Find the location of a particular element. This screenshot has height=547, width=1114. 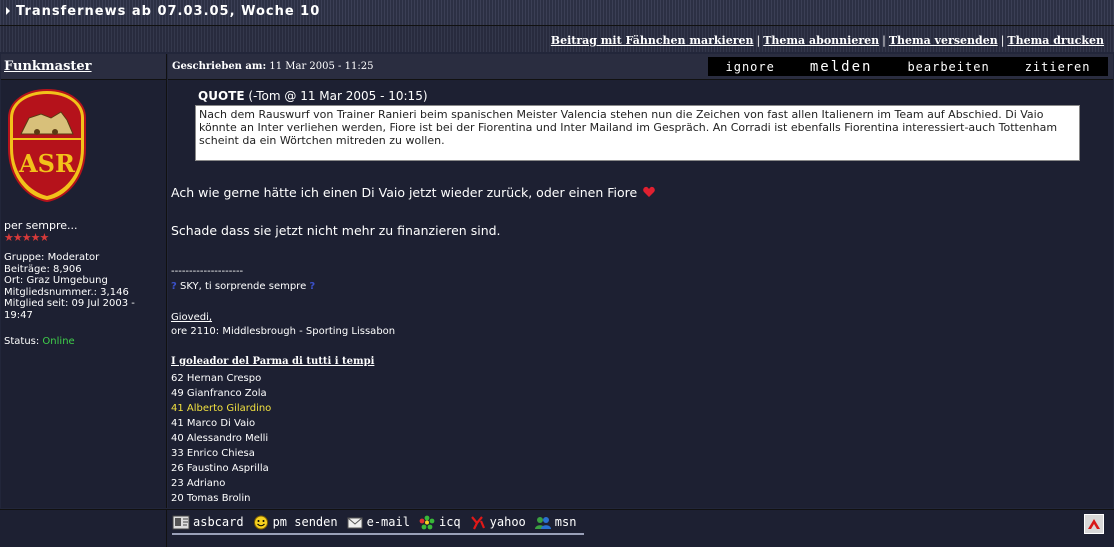

msn-label: msn is located at coordinates (565, 522).